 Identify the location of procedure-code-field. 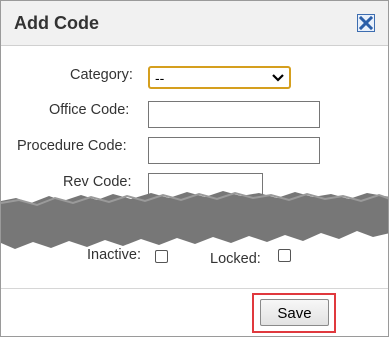
(234, 150).